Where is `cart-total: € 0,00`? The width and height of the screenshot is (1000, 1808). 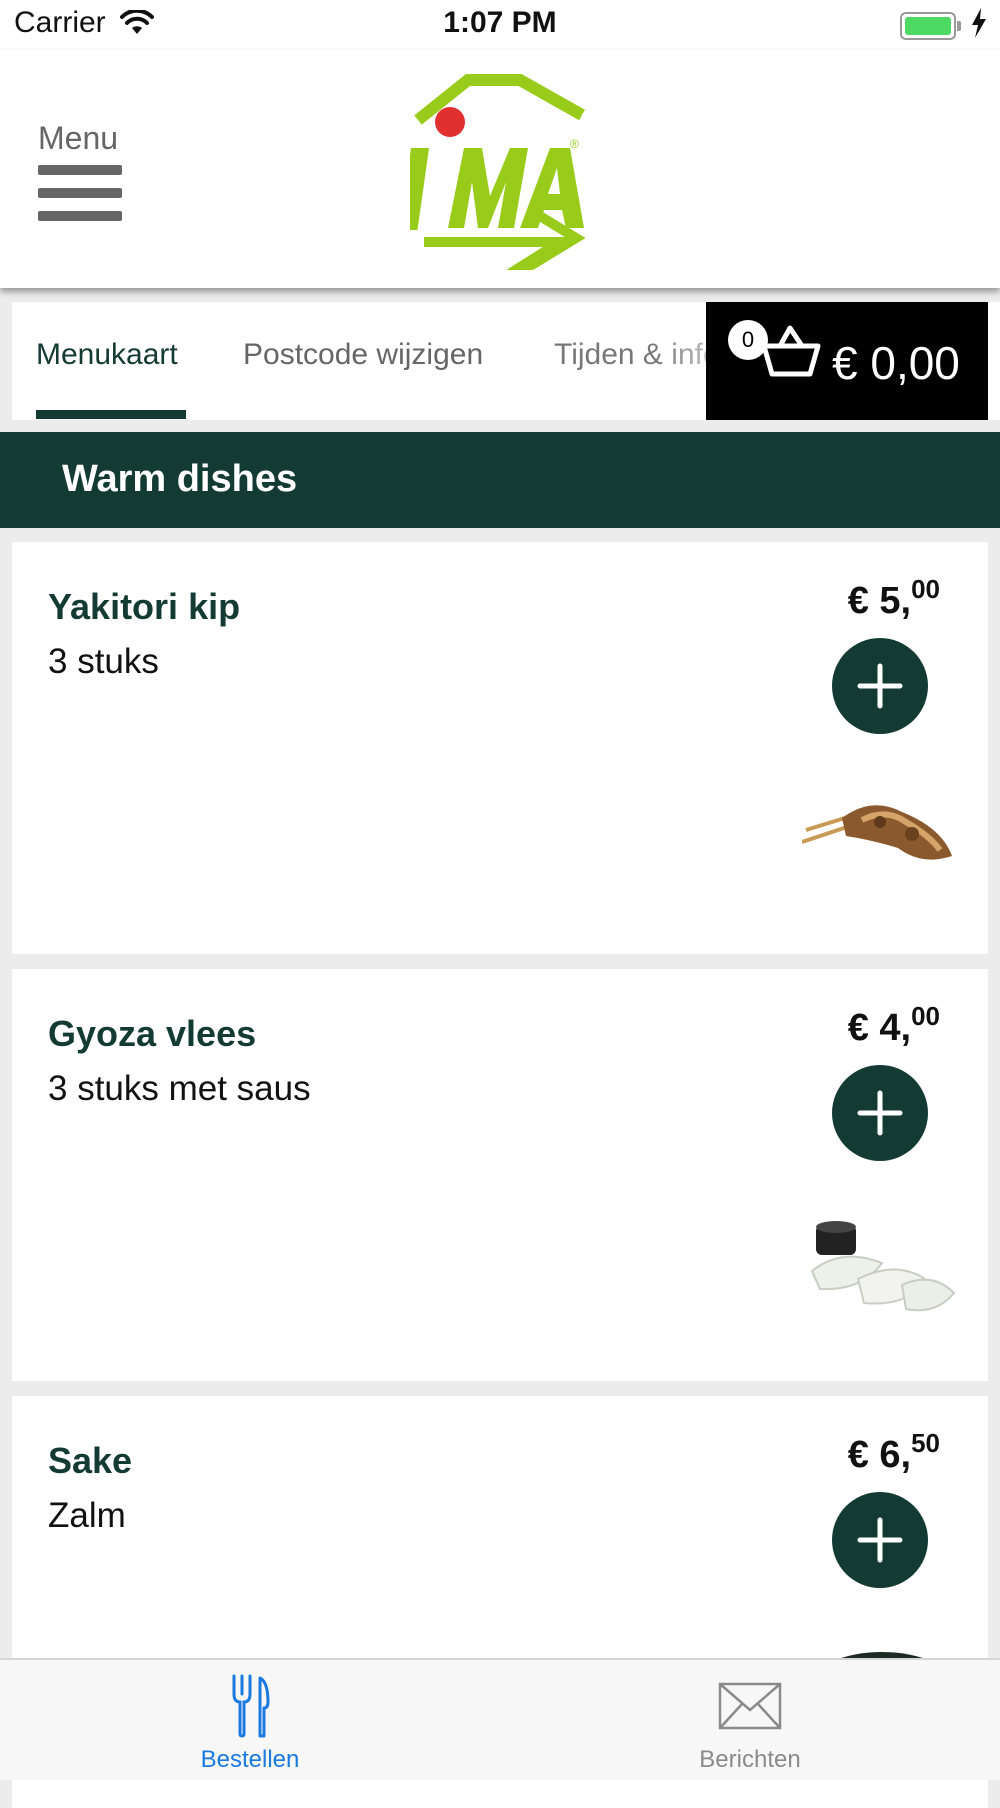 cart-total: € 0,00 is located at coordinates (896, 363).